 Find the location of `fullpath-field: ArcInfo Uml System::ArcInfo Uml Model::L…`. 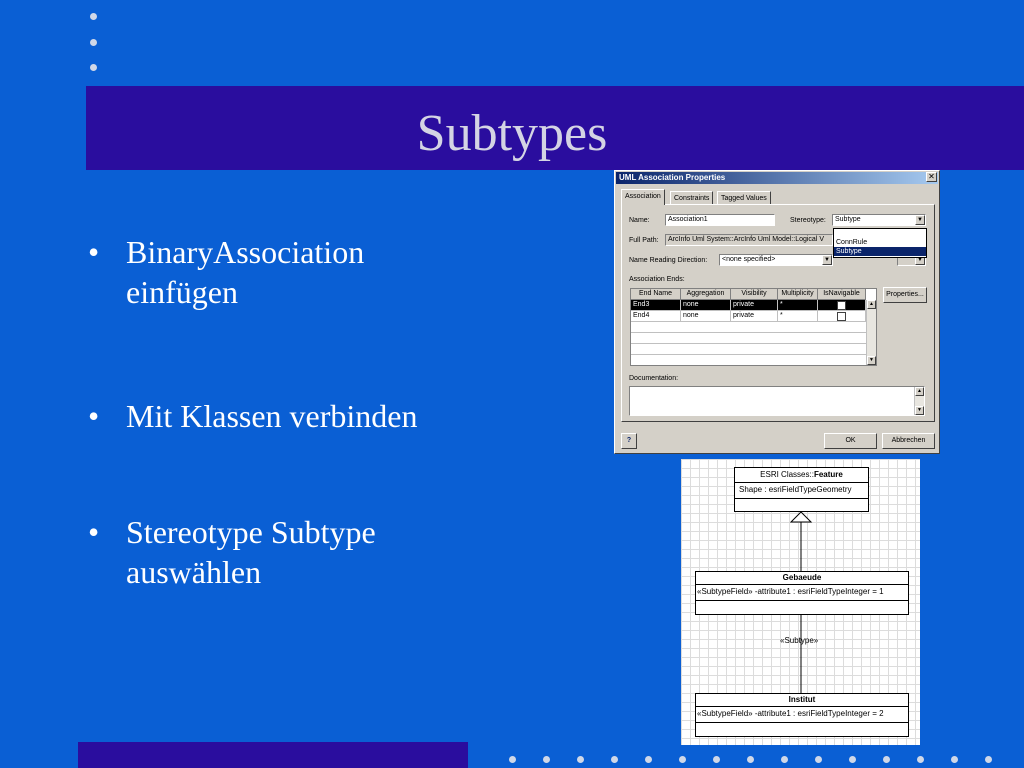

fullpath-field: ArcInfo Uml System::ArcInfo Uml Model::L… is located at coordinates (749, 240).